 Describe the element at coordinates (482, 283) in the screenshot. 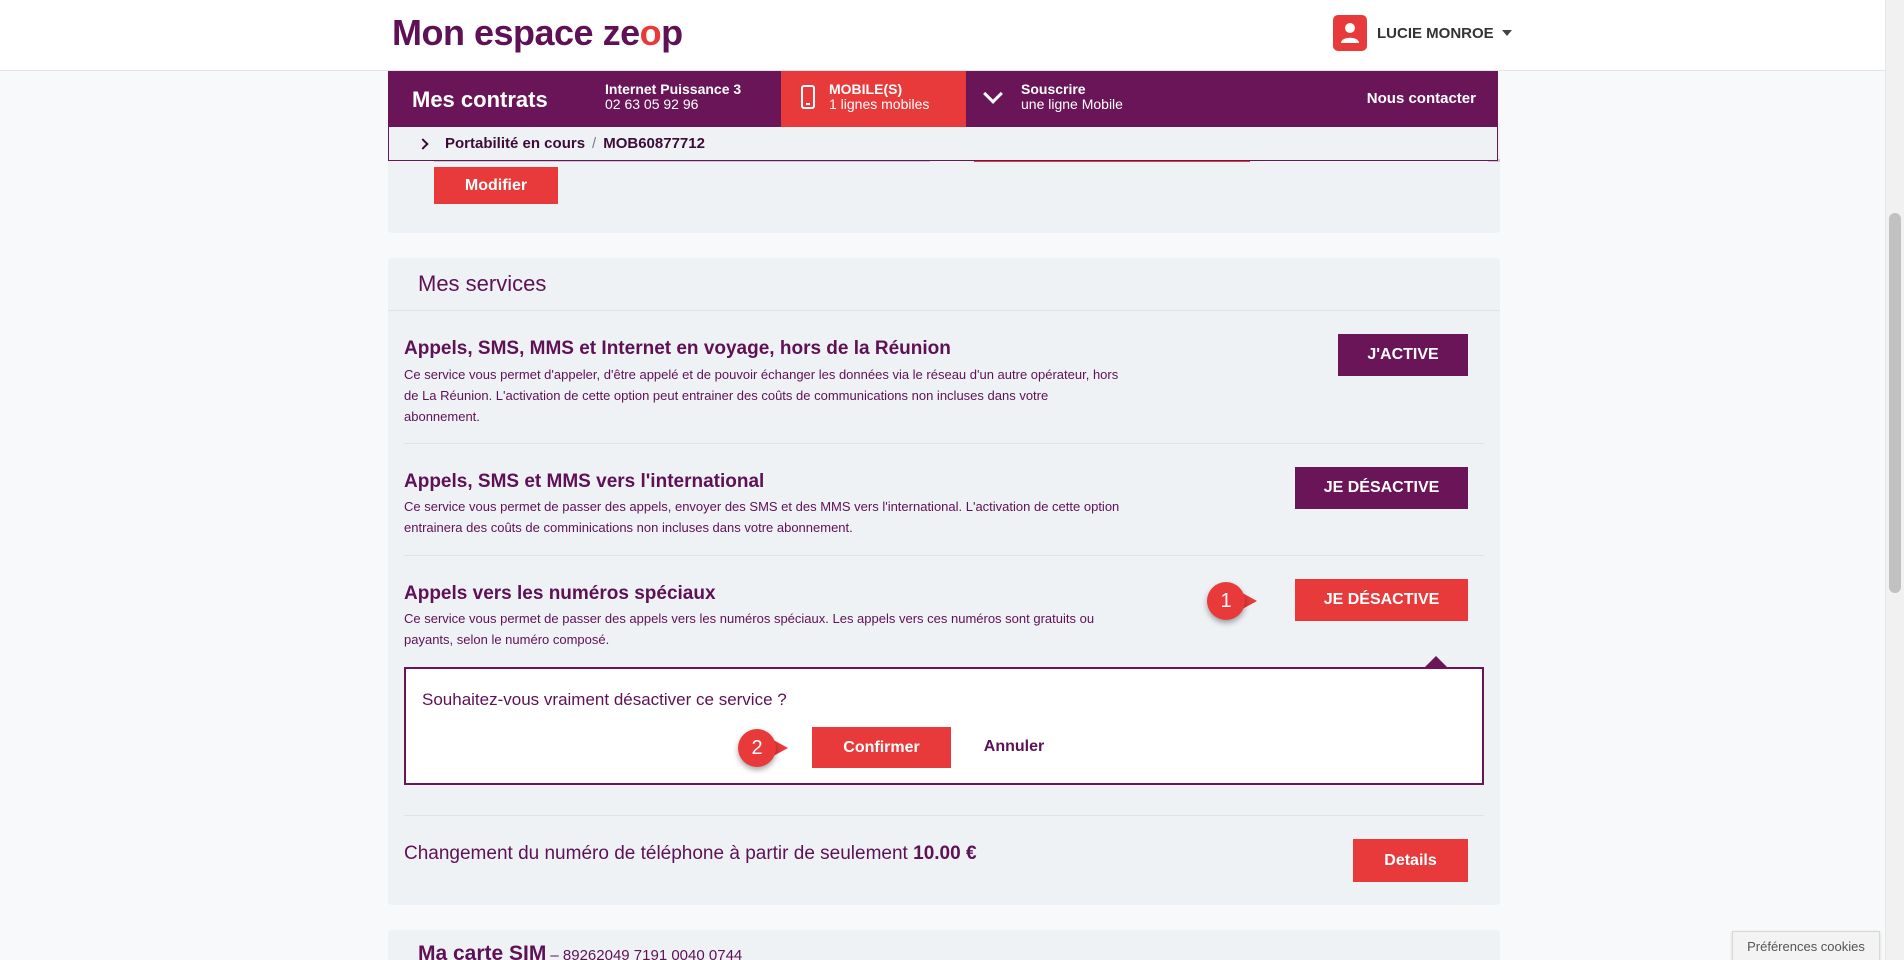

I see `services-title: Mes services` at that location.